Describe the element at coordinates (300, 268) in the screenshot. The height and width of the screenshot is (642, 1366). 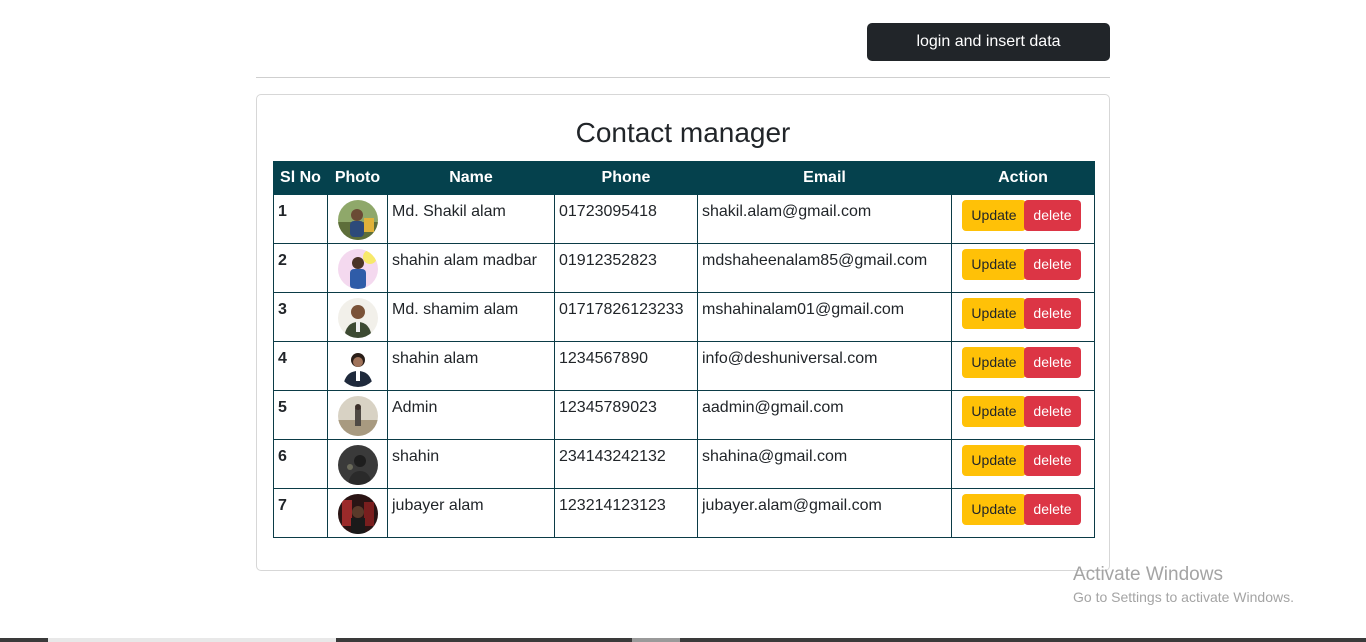
I see `sl-cell: 2` at that location.